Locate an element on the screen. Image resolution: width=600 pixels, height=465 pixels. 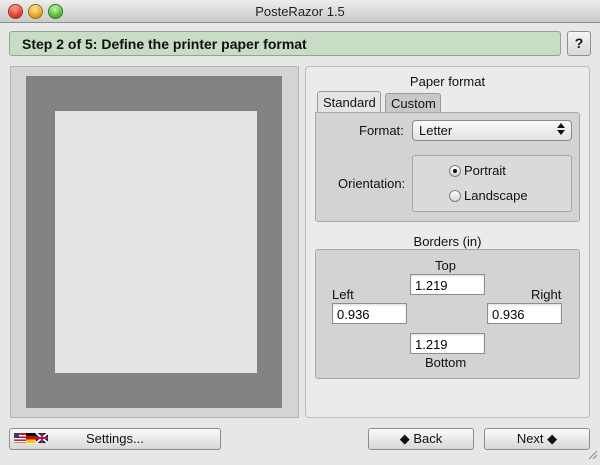
orientation-label: Orientation: is located at coordinates (372, 183).